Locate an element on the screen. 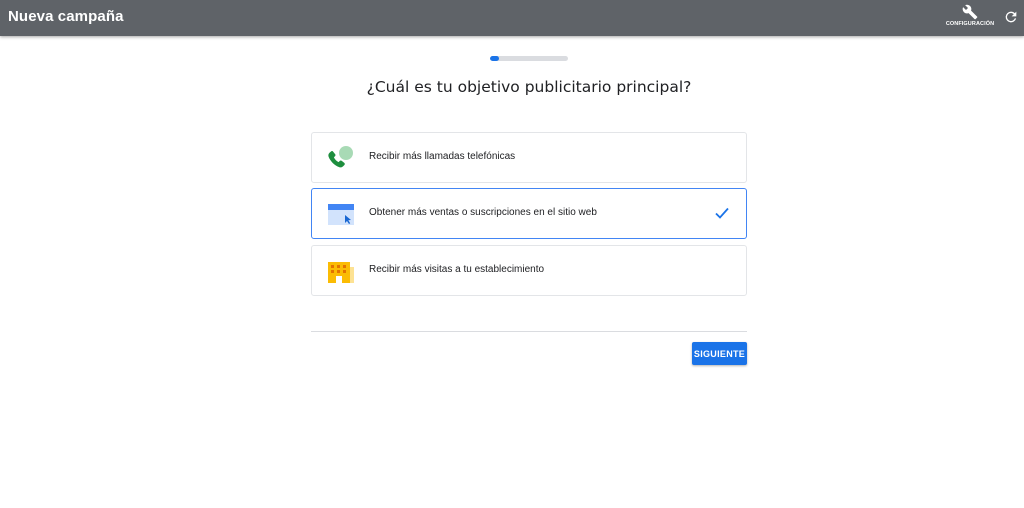  page-title: Nueva campaña is located at coordinates (66, 16).